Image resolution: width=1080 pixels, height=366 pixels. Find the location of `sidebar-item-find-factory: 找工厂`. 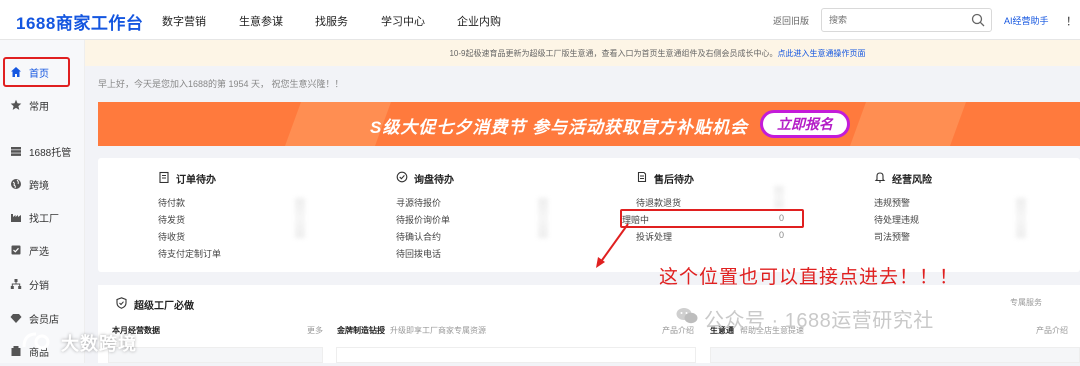

sidebar-item-find-factory: 找工厂 is located at coordinates (42, 217).